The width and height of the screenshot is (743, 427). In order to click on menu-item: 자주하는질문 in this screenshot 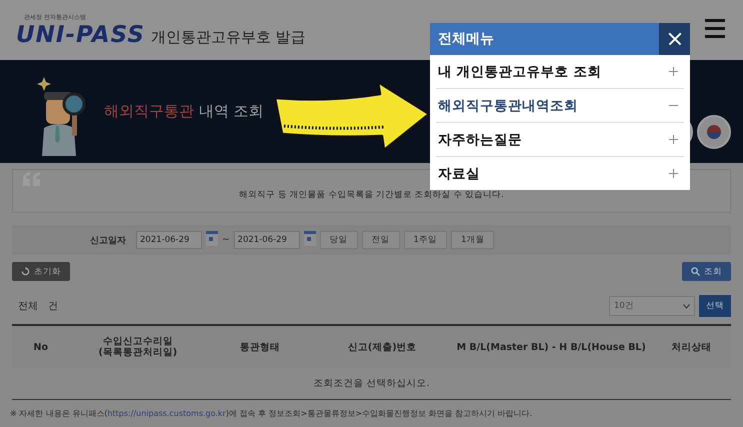, I will do `click(560, 140)`.